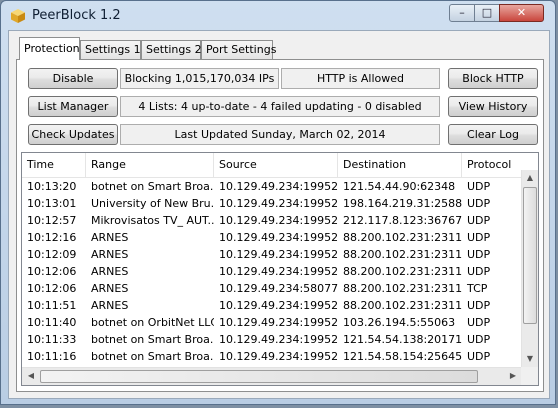  I want to click on column-header-destination: Destination, so click(400, 165).